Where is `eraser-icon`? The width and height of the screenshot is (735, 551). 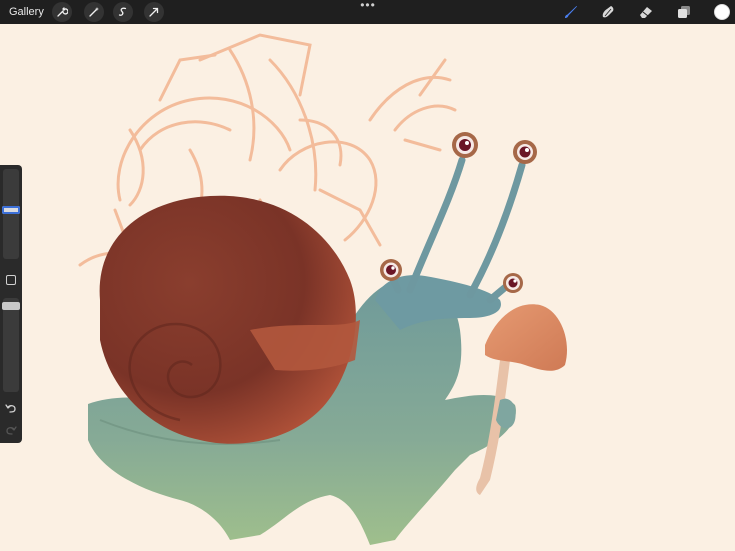
eraser-icon is located at coordinates (646, 12).